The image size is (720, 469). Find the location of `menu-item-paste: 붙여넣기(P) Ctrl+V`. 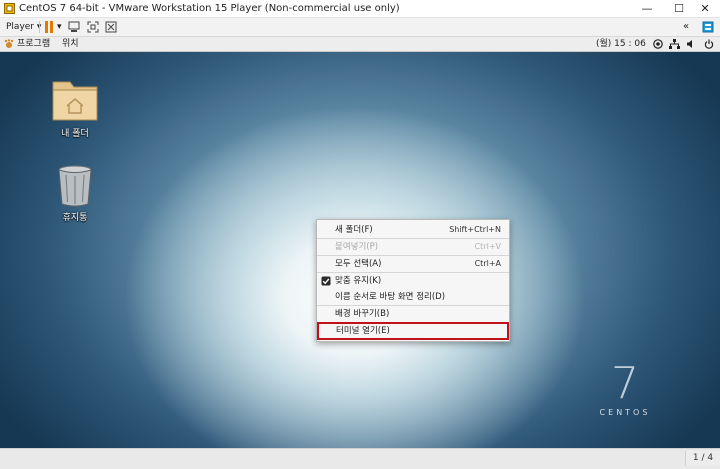

menu-item-paste: 붙여넣기(P) Ctrl+V is located at coordinates (413, 247).